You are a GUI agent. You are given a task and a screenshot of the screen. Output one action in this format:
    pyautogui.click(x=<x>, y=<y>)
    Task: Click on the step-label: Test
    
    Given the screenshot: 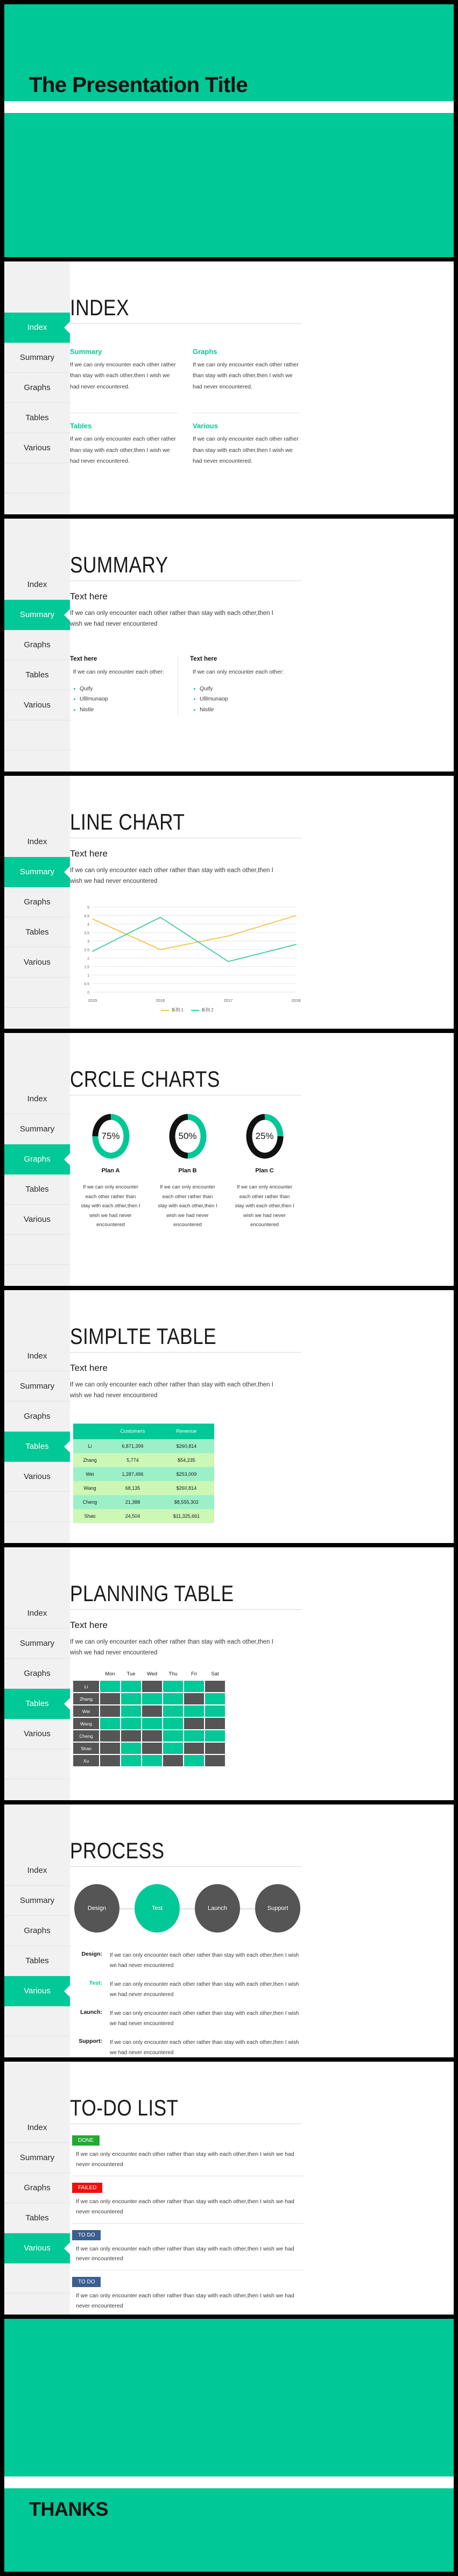 What is the action you would take?
    pyautogui.click(x=157, y=1908)
    